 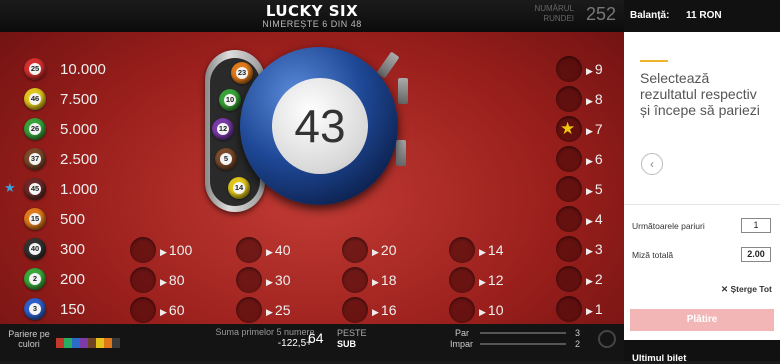 What do you see at coordinates (68, 343) in the screenshot?
I see `color-swatch-green` at bounding box center [68, 343].